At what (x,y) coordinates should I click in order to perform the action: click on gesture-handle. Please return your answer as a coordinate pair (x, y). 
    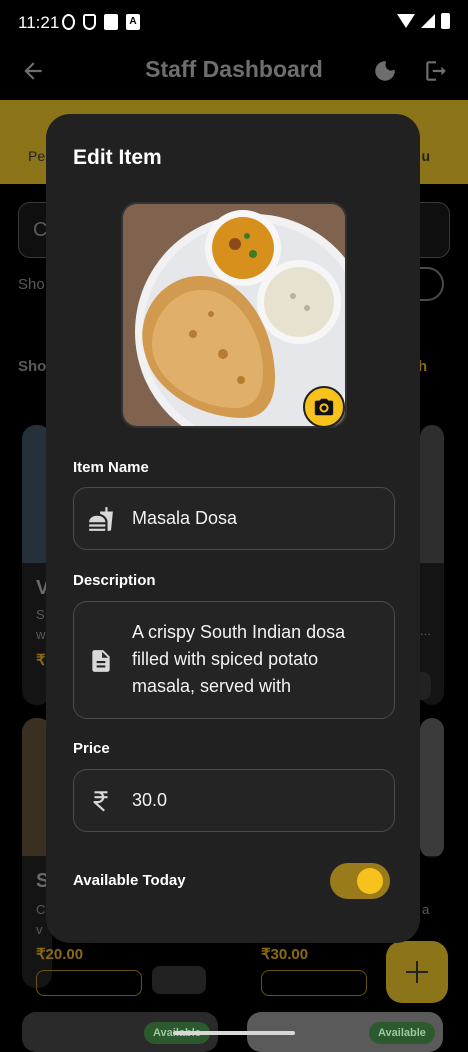
    Looking at the image, I should click on (234, 1033).